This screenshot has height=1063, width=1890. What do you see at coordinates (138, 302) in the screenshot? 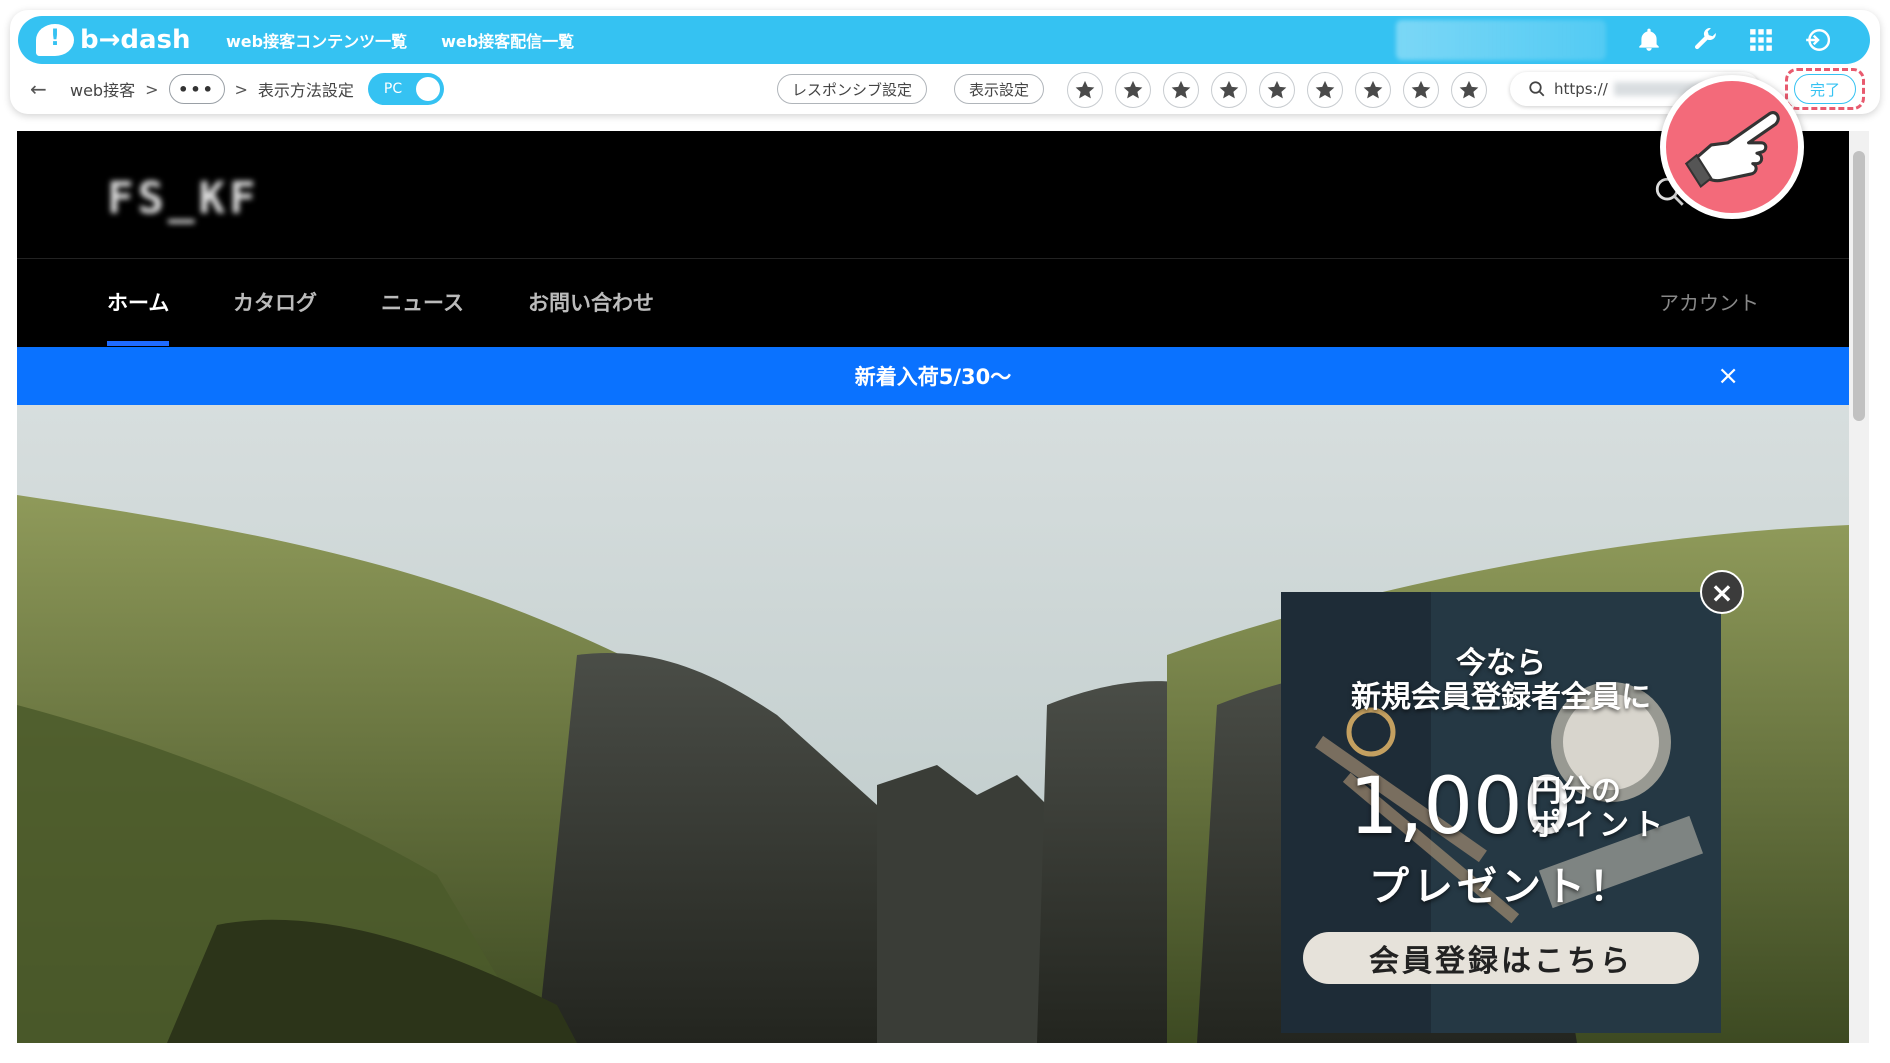
I see `site-nav-home: ホーム` at bounding box center [138, 302].